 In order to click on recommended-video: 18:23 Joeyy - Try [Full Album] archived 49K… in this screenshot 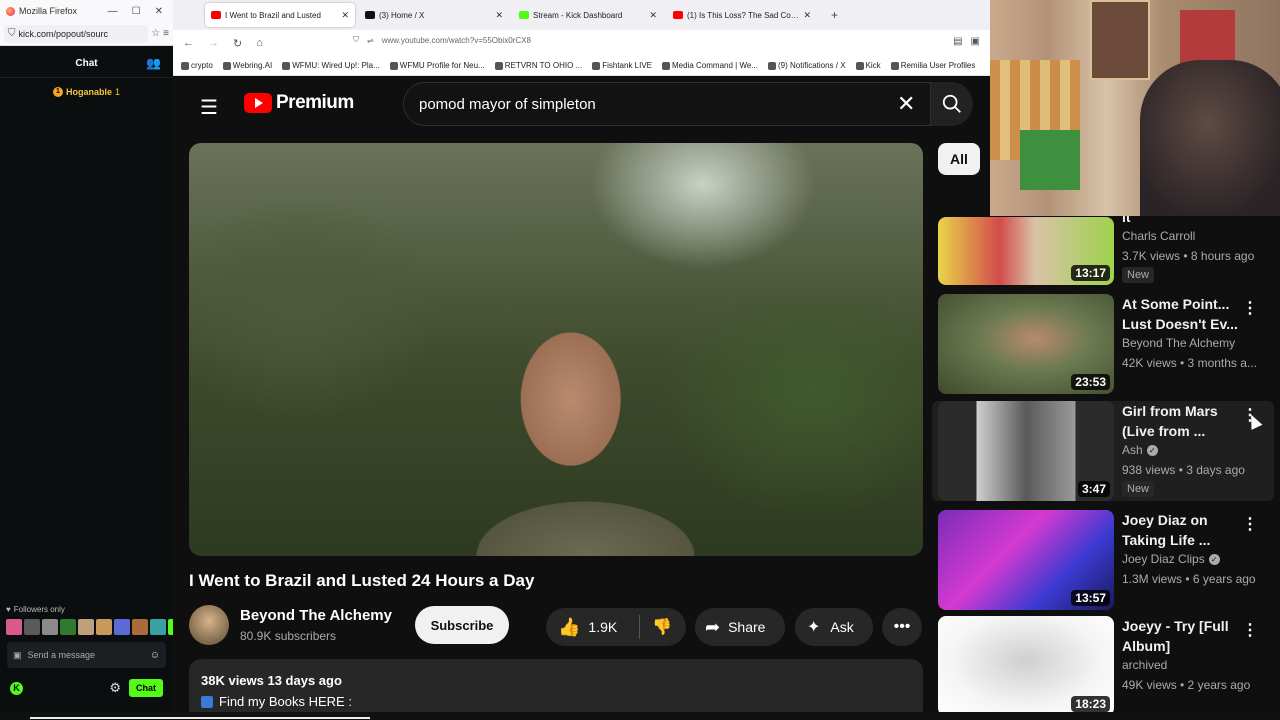, I will do `click(1109, 666)`.